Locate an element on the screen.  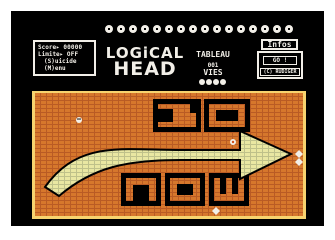
infos-panel: GO ! (C) RUDIGER is located at coordinates (280, 65).